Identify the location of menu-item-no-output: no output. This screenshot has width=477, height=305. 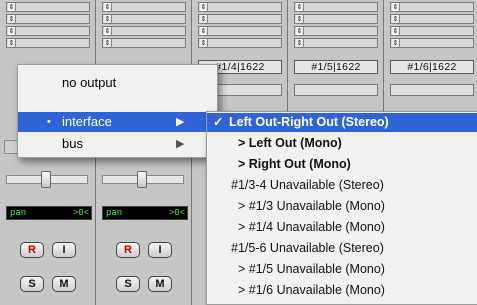
(117, 83).